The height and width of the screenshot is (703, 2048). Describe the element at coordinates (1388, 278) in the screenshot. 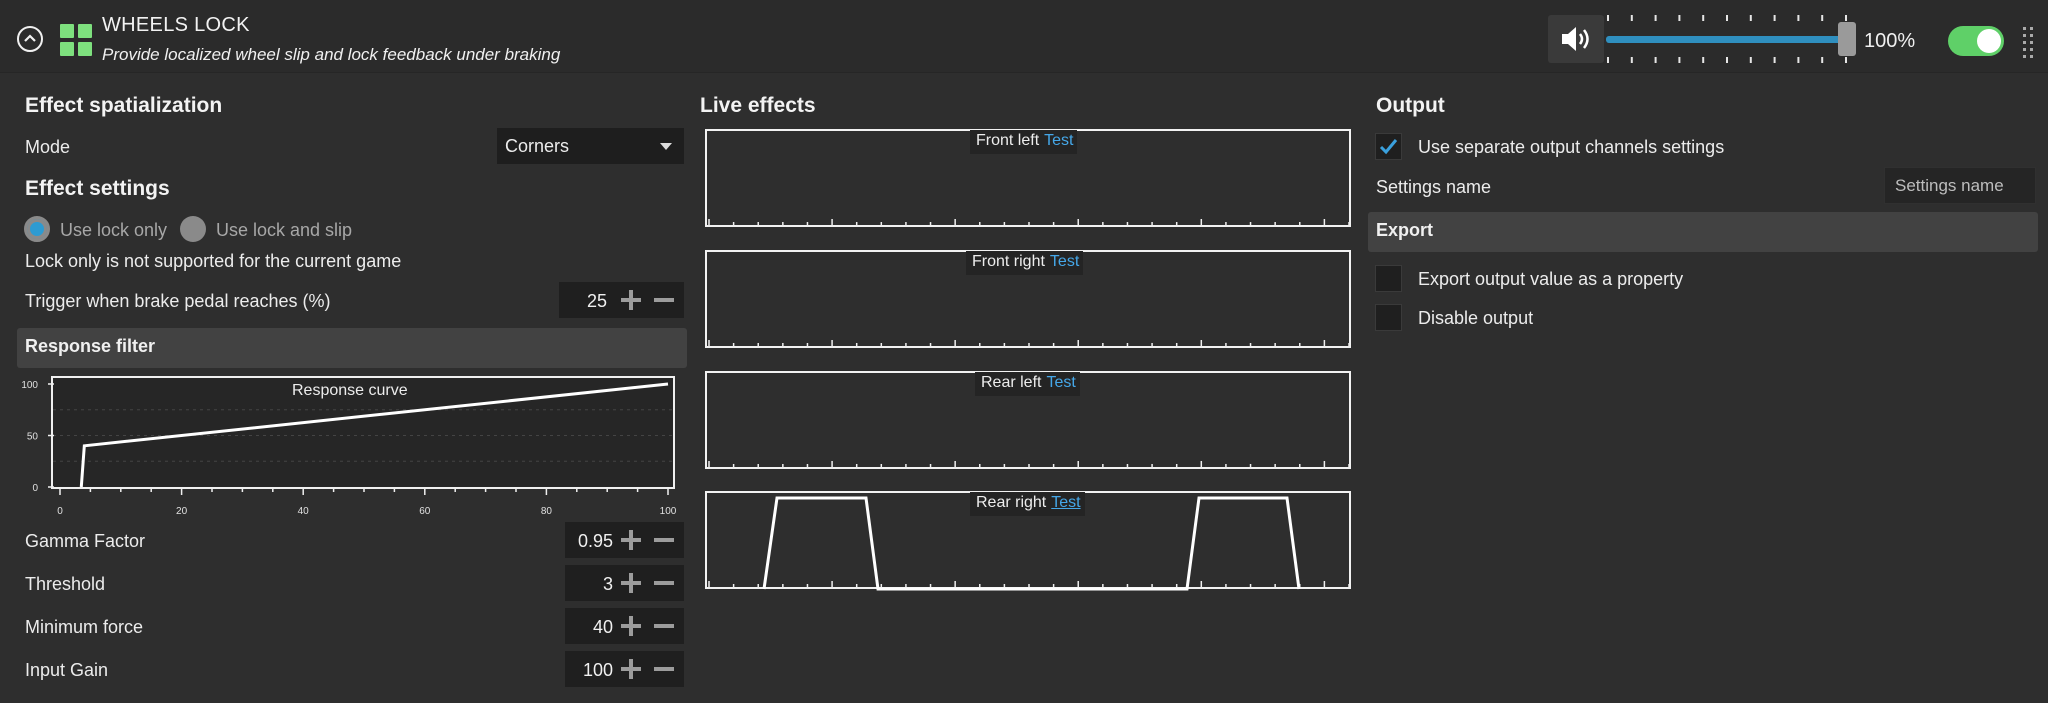

I see `export-property-checkbox` at that location.